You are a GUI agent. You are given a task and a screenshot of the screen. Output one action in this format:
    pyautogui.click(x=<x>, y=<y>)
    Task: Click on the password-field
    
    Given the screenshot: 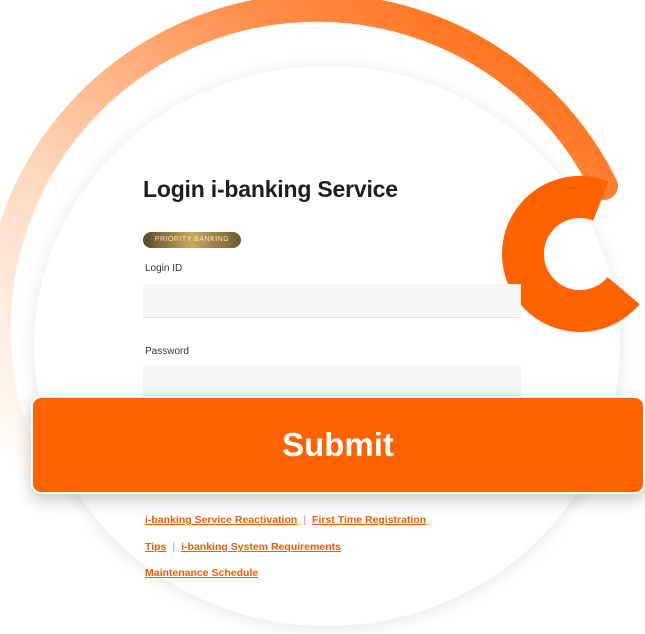 What is the action you would take?
    pyautogui.click(x=332, y=381)
    